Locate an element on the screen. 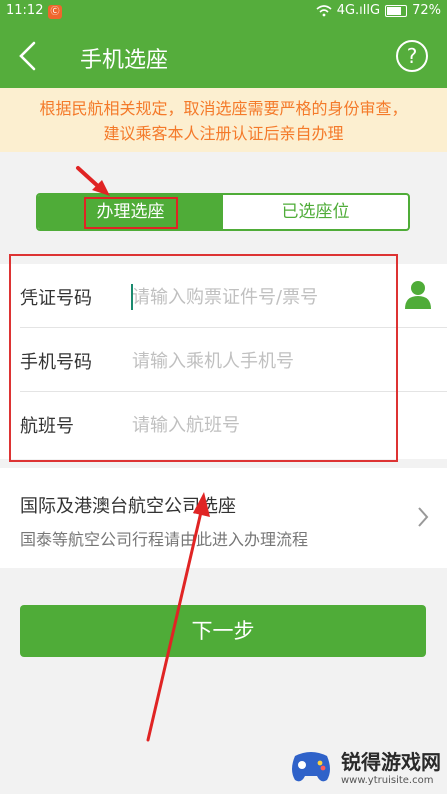  watermark: 锐得游戏网 www.ytruisite.com is located at coordinates (364, 766).